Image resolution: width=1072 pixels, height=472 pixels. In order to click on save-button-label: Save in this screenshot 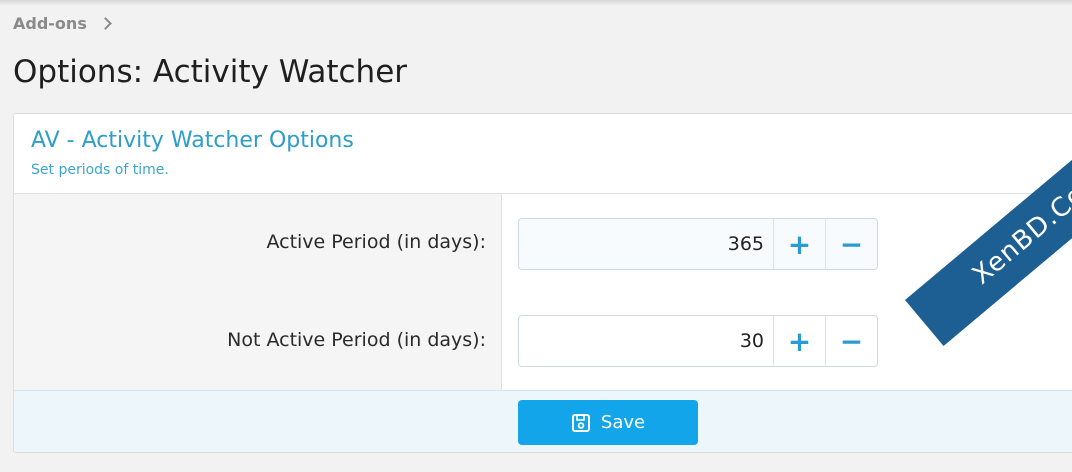, I will do `click(623, 422)`.